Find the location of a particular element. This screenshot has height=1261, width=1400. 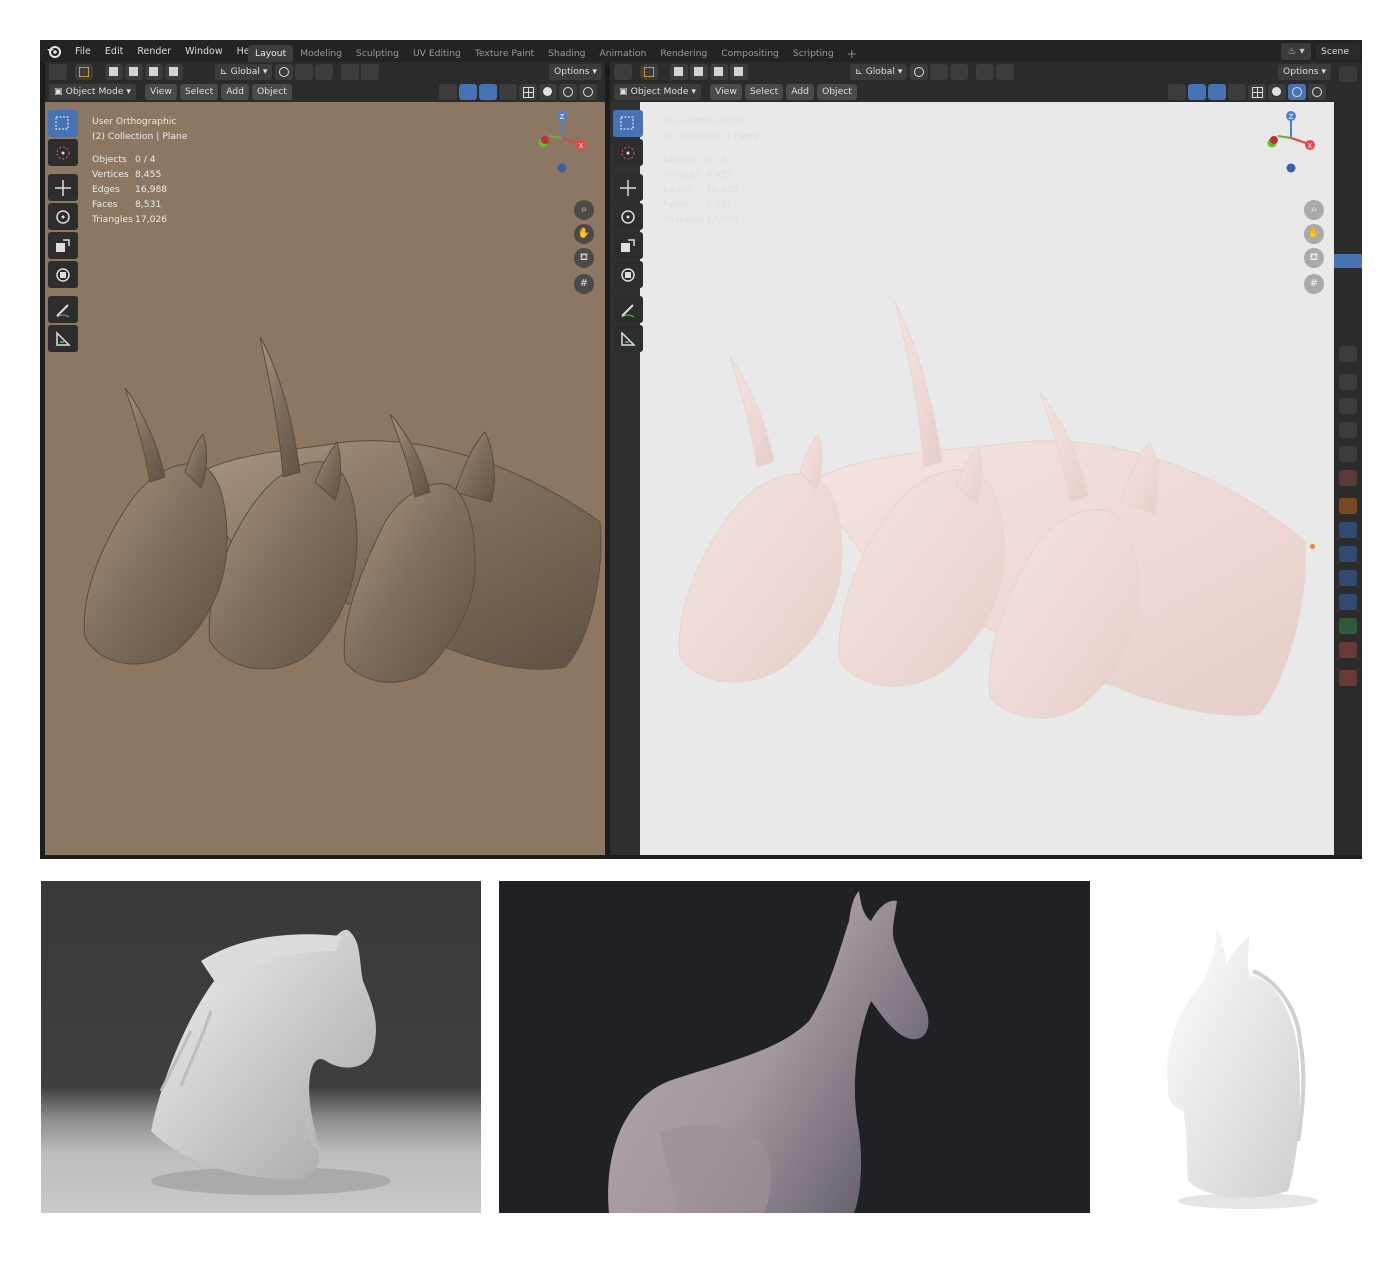

select-mode-new-icon is located at coordinates (114, 72).